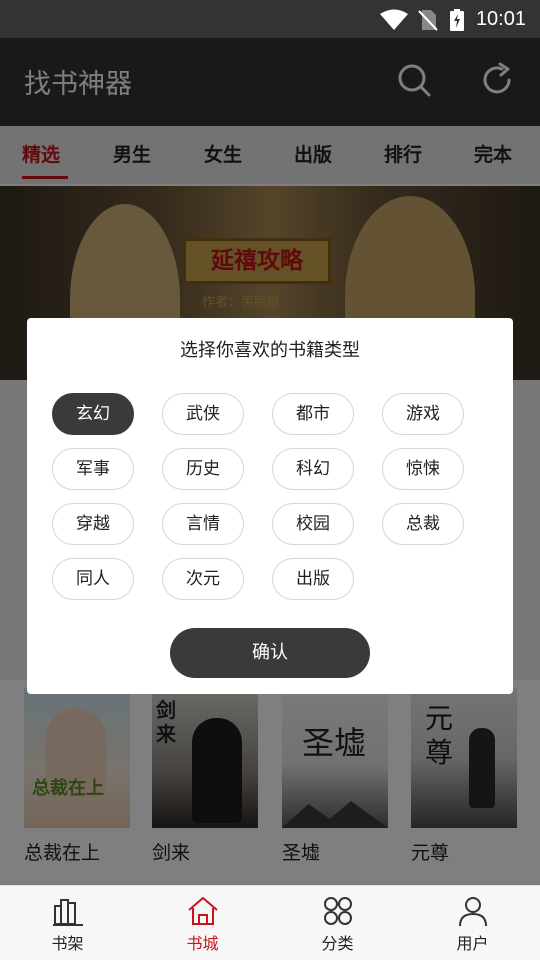 This screenshot has width=540, height=960. Describe the element at coordinates (93, 579) in the screenshot. I see `genre-chip-tongren: 同人` at that location.